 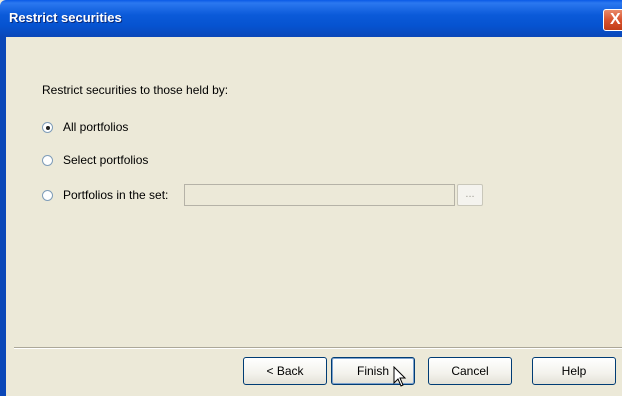 What do you see at coordinates (319, 195) in the screenshot?
I see `portfolio-set-field` at bounding box center [319, 195].